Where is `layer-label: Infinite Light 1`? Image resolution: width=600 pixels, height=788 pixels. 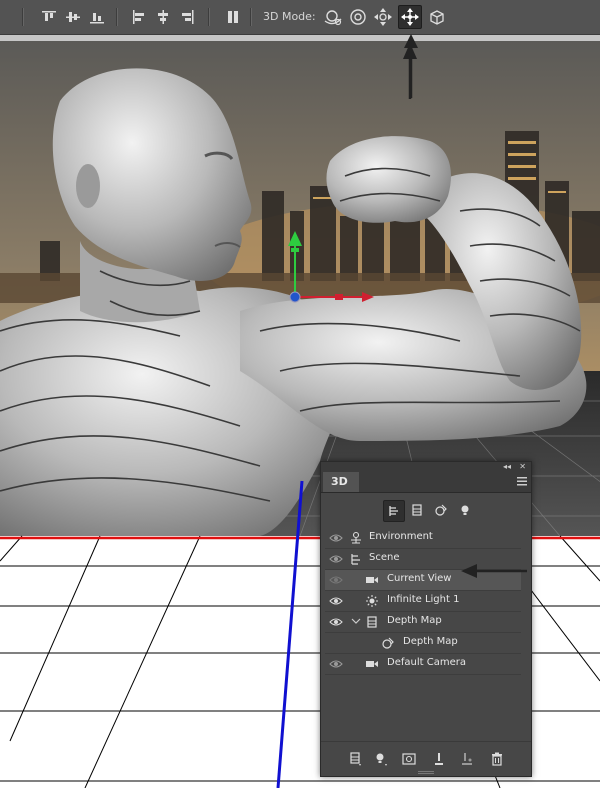 layer-label: Infinite Light 1 is located at coordinates (423, 599).